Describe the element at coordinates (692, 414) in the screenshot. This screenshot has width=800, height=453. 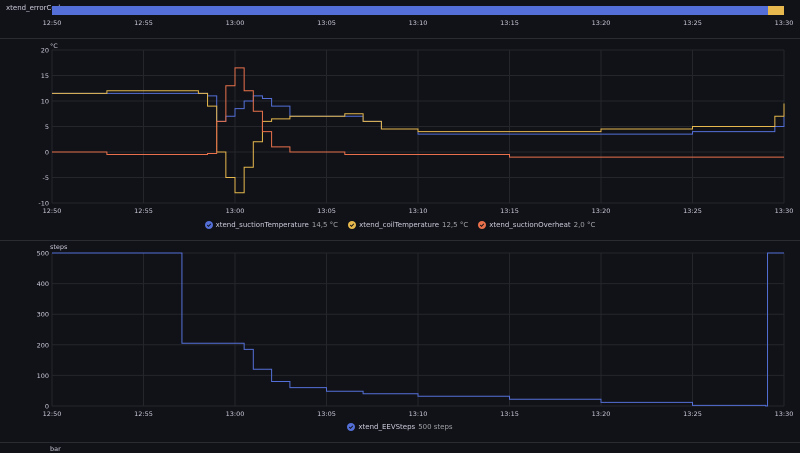
I see `eev-x-tick-label: 13:25` at that location.